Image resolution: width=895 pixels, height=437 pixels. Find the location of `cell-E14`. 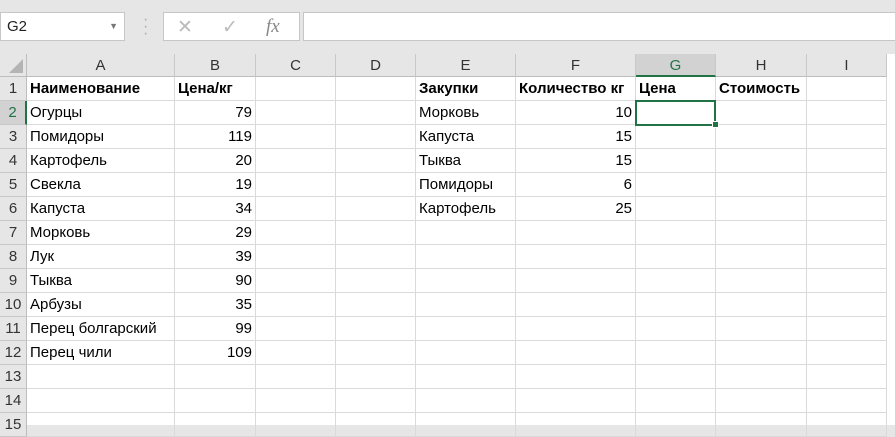

cell-E14 is located at coordinates (466, 401).